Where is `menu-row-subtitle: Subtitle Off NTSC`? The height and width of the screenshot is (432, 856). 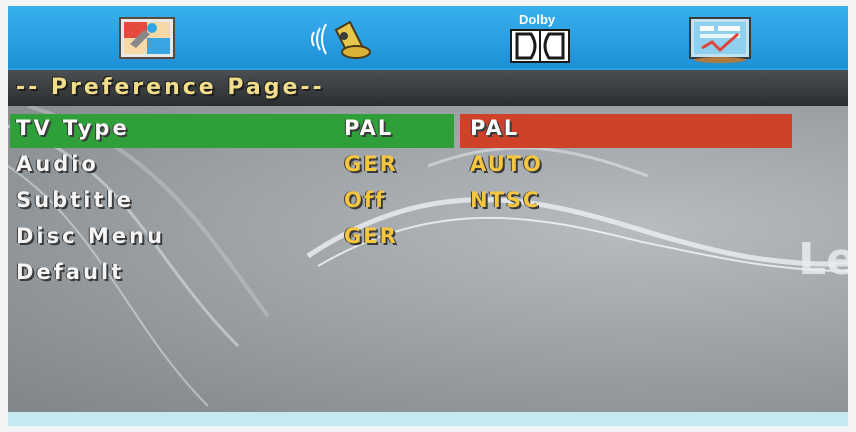
menu-row-subtitle: Subtitle Off NTSC is located at coordinates (428, 203).